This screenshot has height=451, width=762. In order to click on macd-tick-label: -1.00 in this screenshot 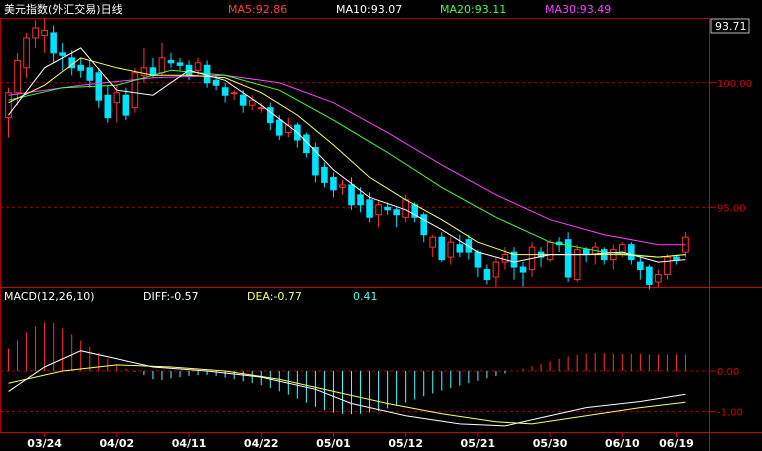, I will do `click(730, 413)`.